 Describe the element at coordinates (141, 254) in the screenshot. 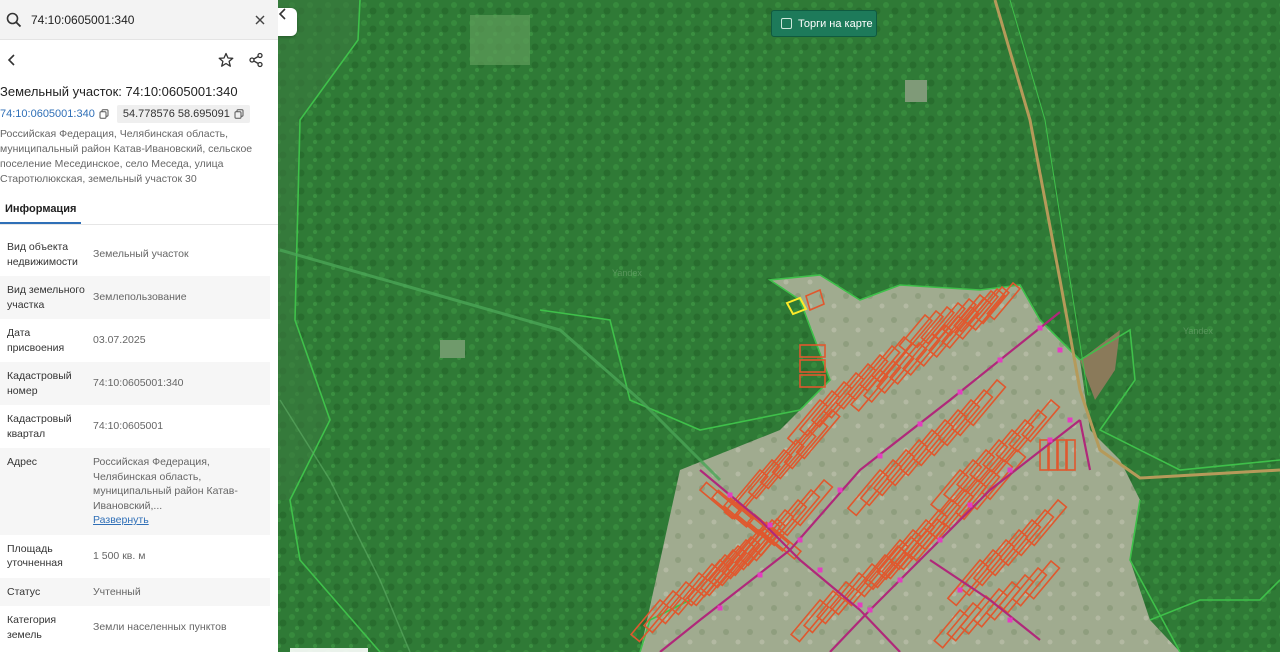

I see `property-value-text: Земельный участок` at that location.